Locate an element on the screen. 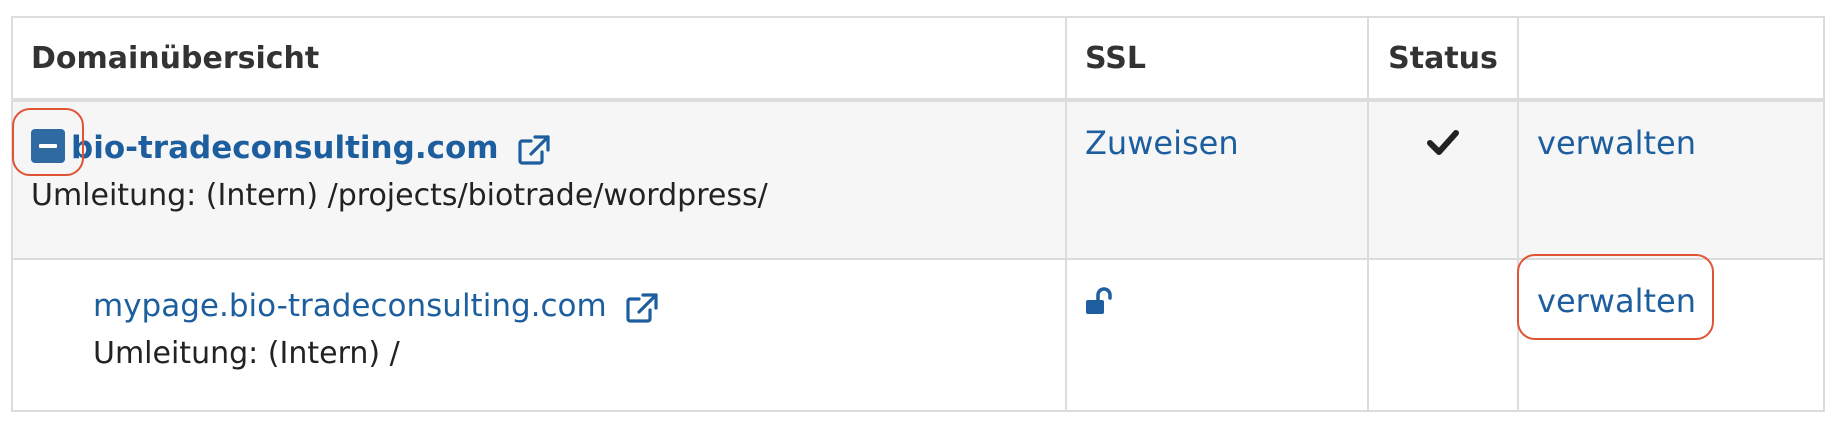  domain-line: bio-tradeconsulting.com is located at coordinates (539, 147).